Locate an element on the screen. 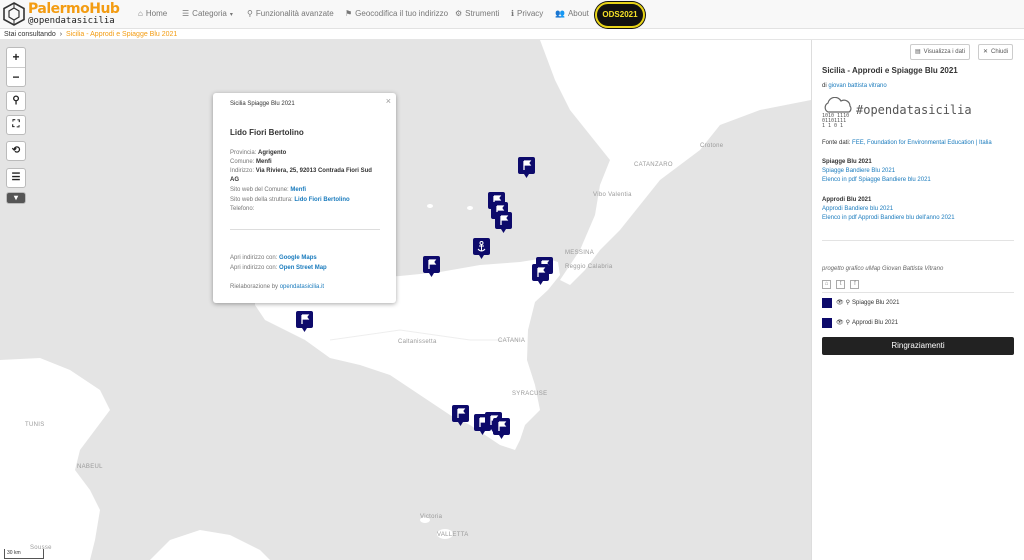  beach-marker-selected is located at coordinates (304, 322).